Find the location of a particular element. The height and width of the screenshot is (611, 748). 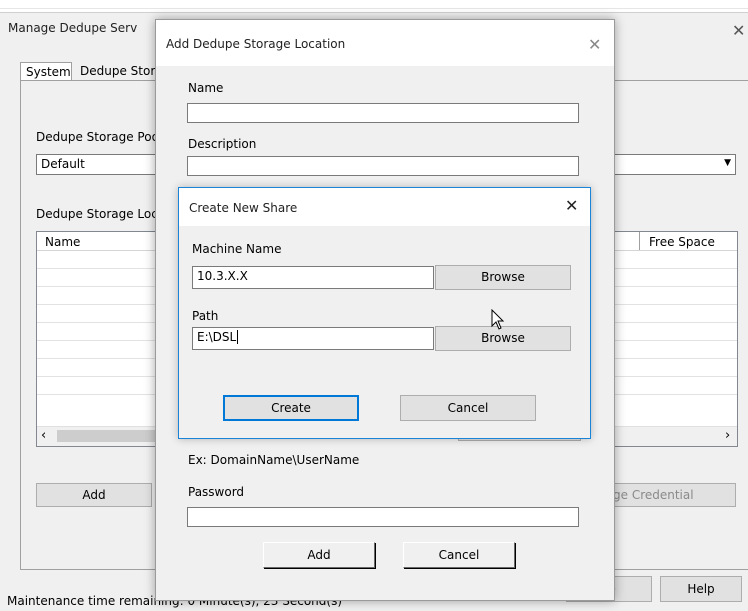

browse-machine-button-label: Browse is located at coordinates (503, 277).